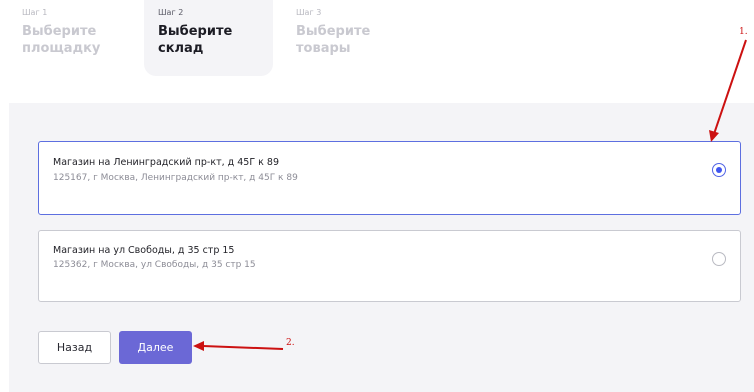 The width and height of the screenshot is (754, 392). I want to click on step-3: Шаг 3 Выберите товары, so click(344, 38).